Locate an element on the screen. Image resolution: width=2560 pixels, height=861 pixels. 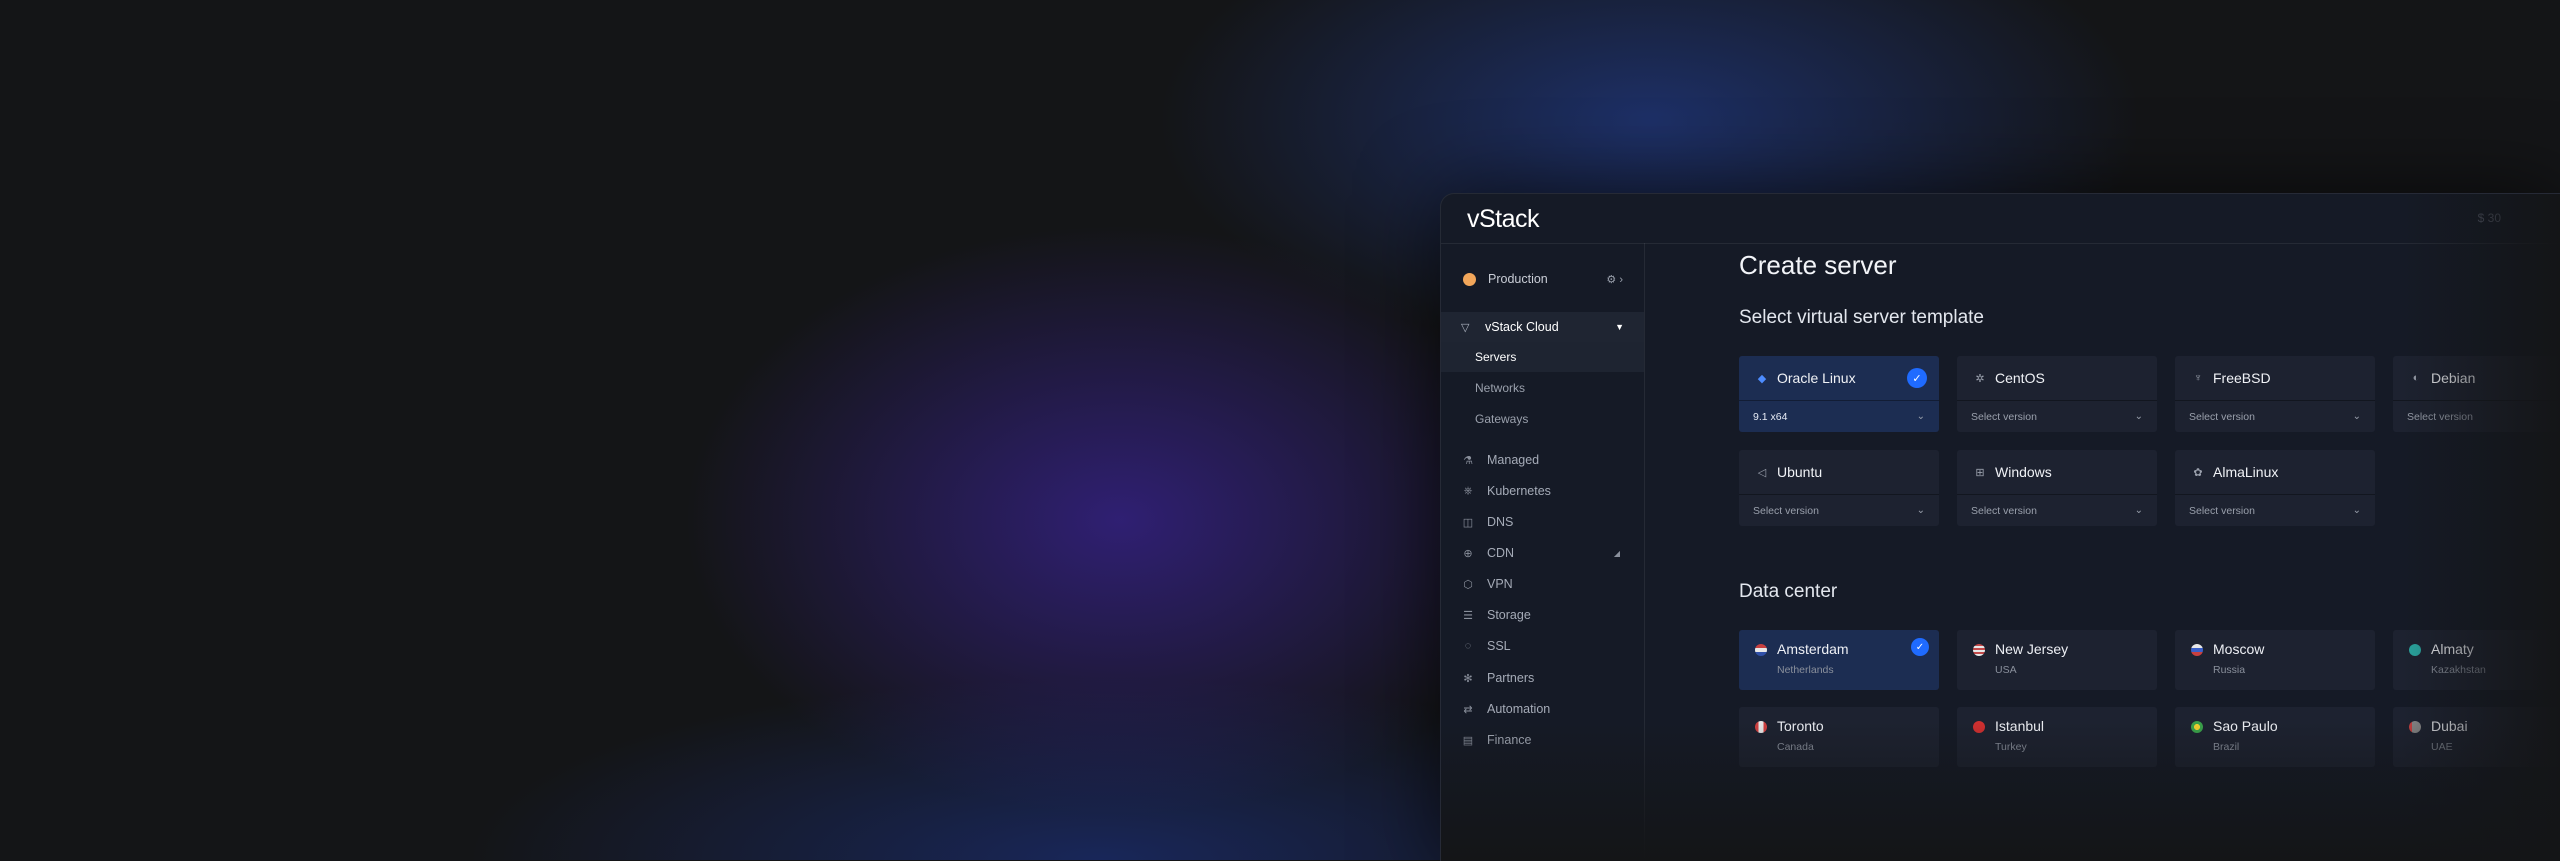
external-link-icon: ◢ is located at coordinates (1616, 553).